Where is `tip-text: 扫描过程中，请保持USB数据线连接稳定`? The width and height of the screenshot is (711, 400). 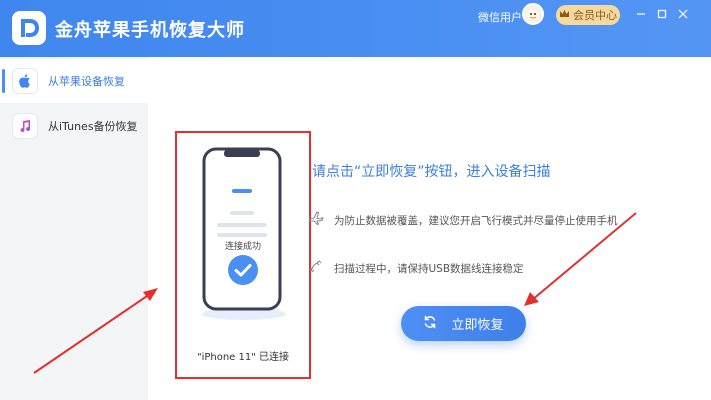
tip-text: 扫描过程中，请保持USB数据线连接稳定 is located at coordinates (429, 268).